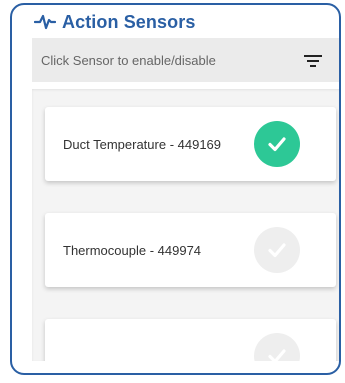 The image size is (345, 383). I want to click on panel-header: Action Sensors, so click(114, 22).